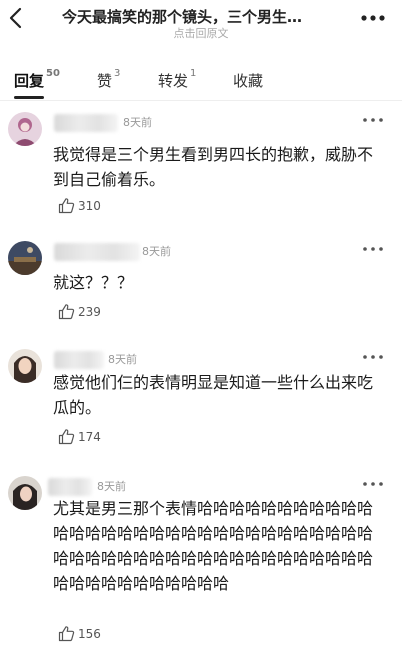 Image resolution: width=402 pixels, height=649 pixels. I want to click on divider, so click(201, 100).